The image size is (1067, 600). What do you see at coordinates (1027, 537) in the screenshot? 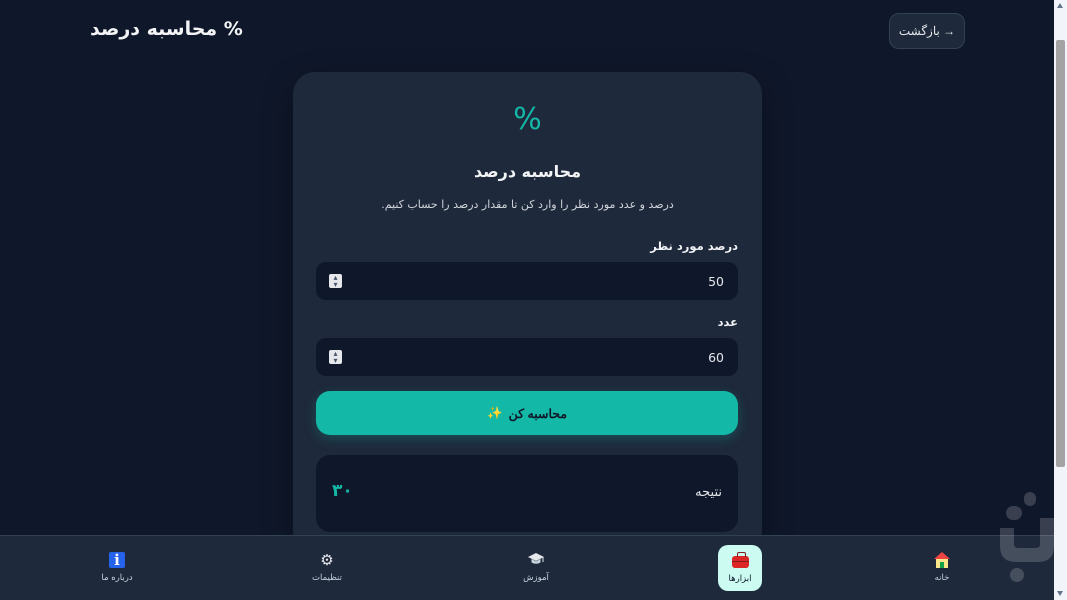
I see `watermark-logo-icon` at bounding box center [1027, 537].